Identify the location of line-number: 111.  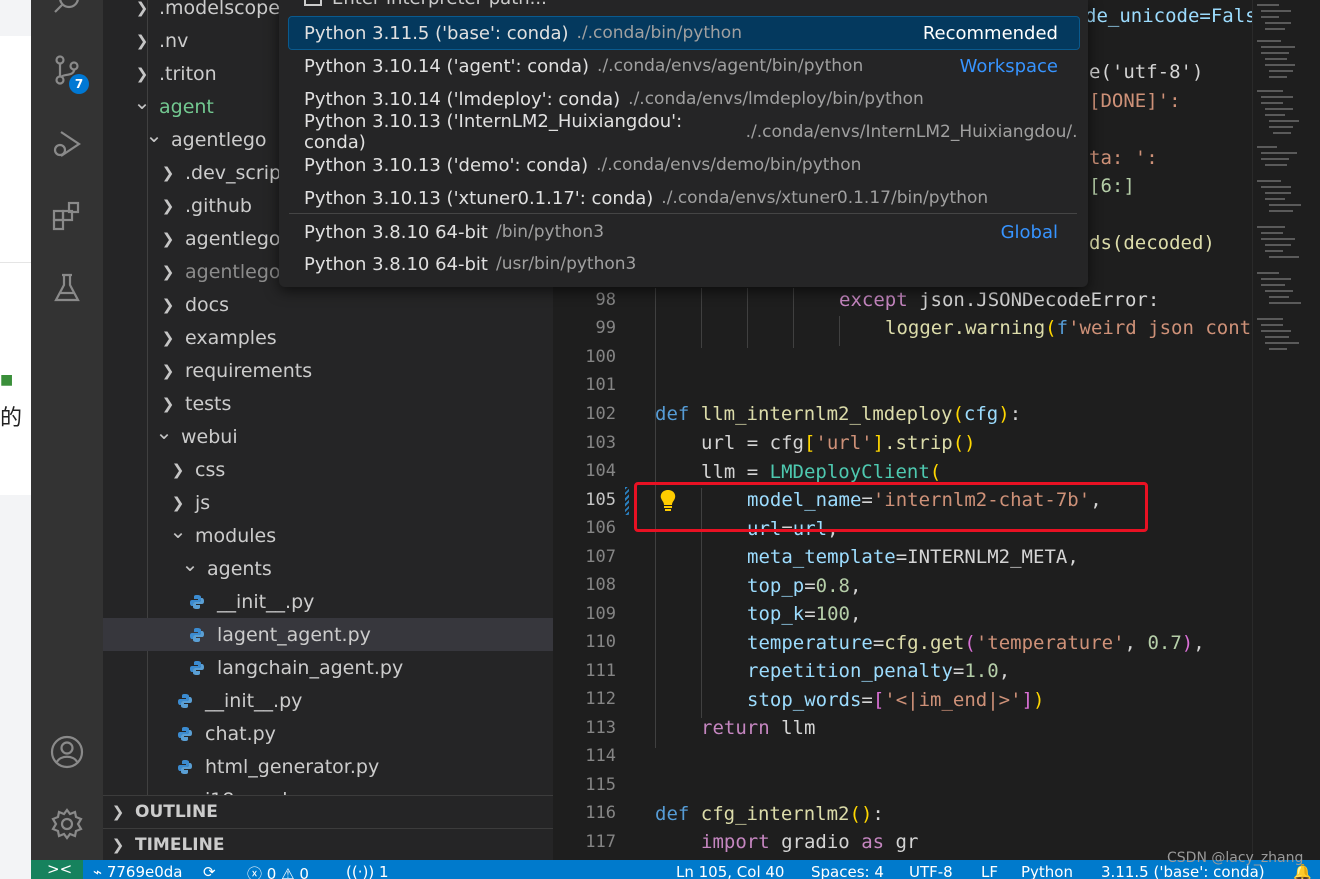
(600, 671).